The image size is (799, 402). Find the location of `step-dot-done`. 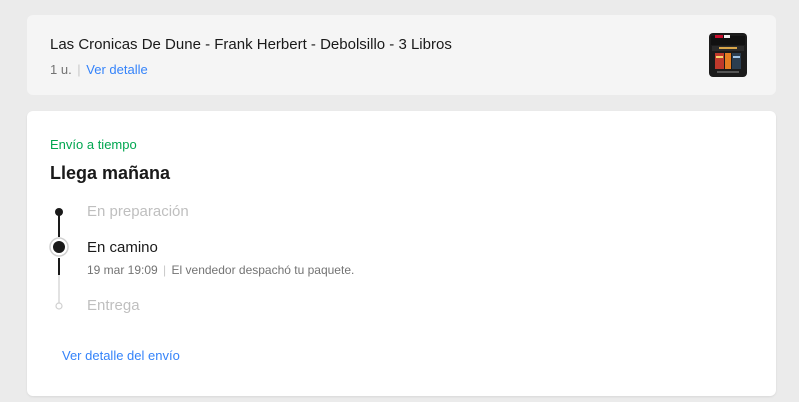

step-dot-done is located at coordinates (59, 212).